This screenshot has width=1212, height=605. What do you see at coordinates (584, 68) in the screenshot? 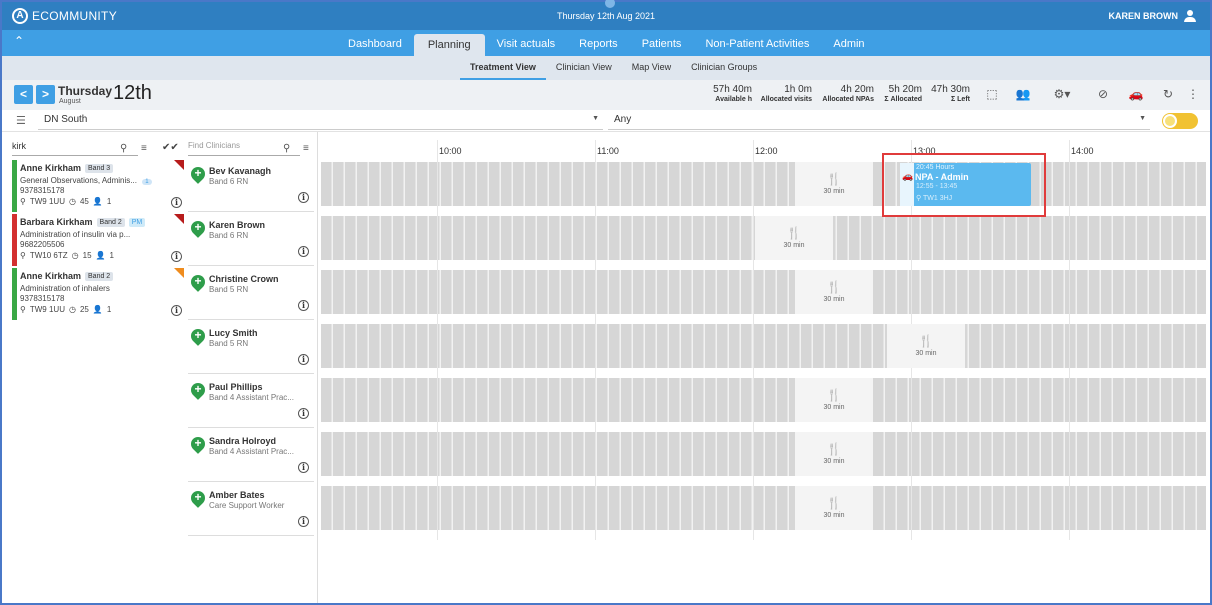
I see `subtab-clinician-view: Clinician View` at bounding box center [584, 68].